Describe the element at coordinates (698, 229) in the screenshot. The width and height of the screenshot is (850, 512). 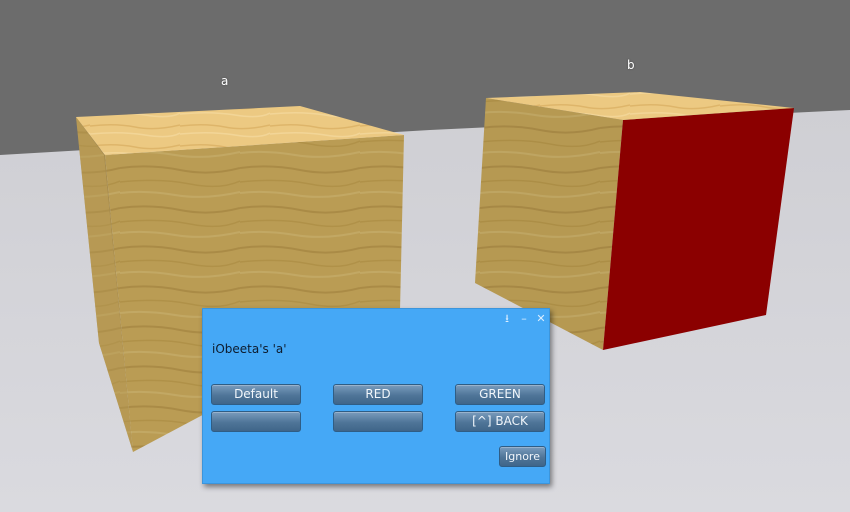
I see `cube-b-red-face` at that location.